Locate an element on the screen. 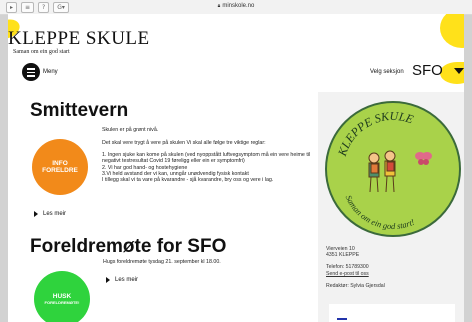 The image size is (472, 322). address-bar: 🔒︎ minskole.no is located at coordinates (236, 6).